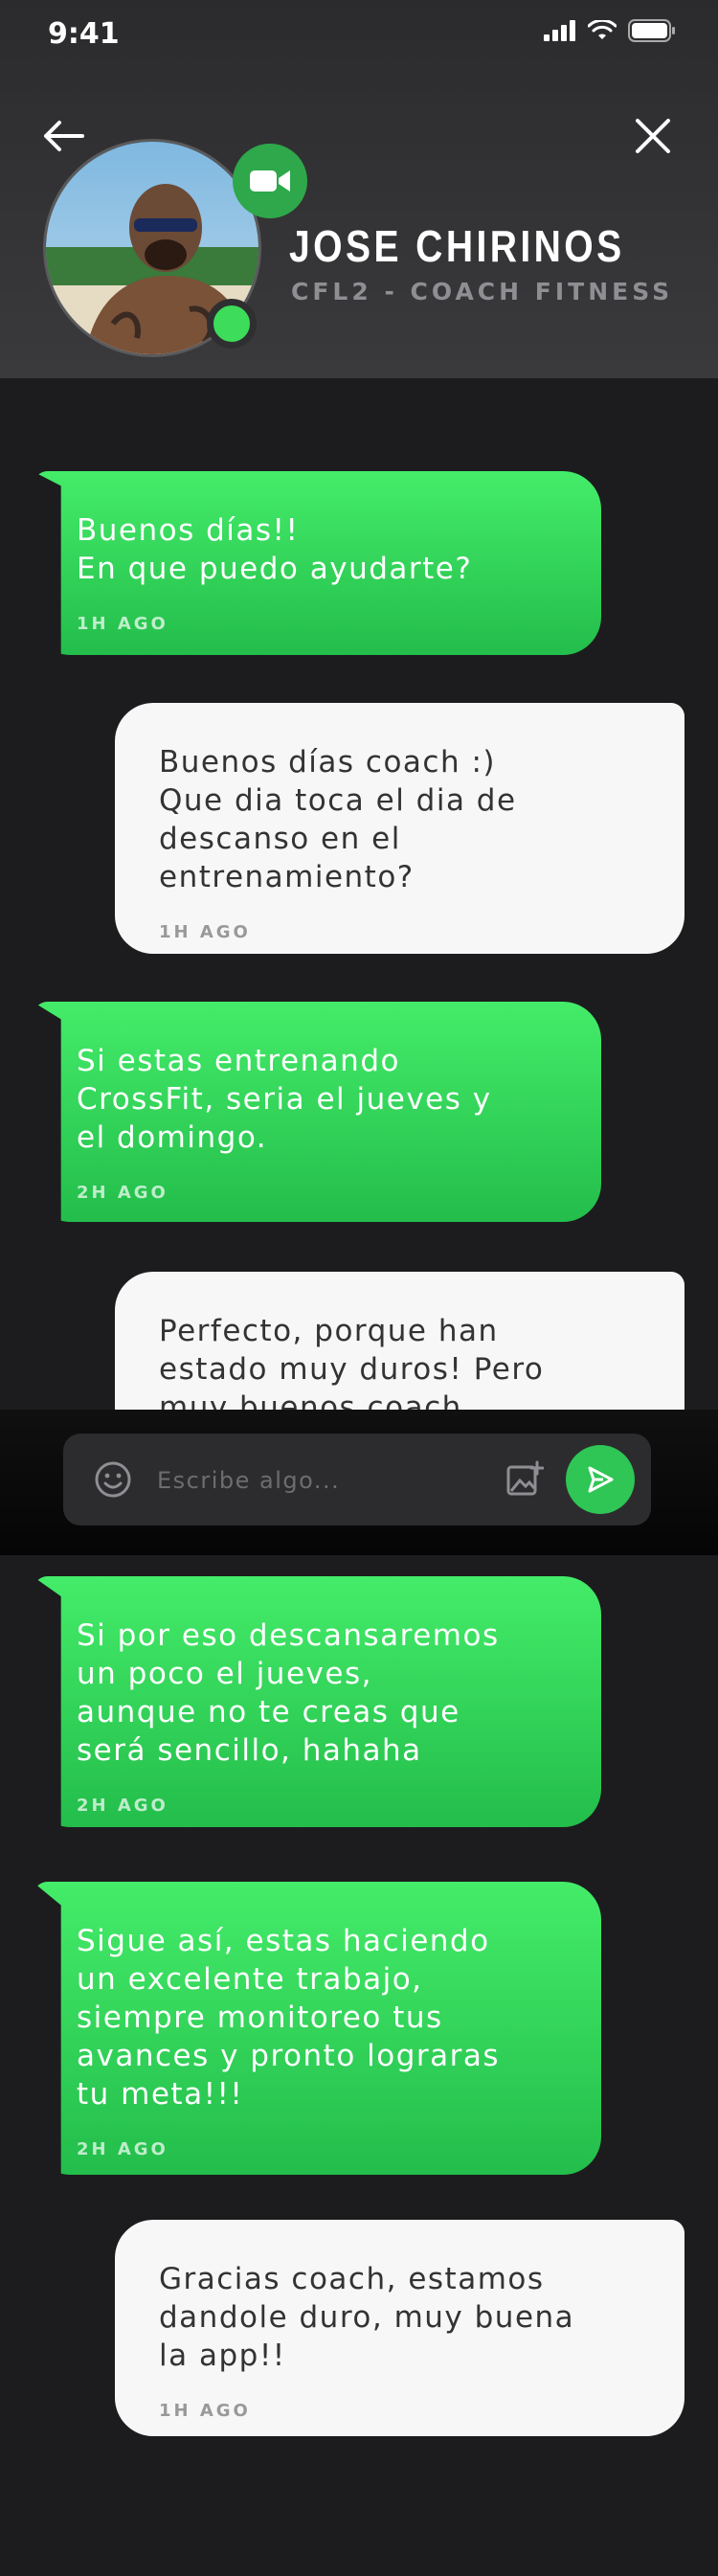  What do you see at coordinates (320, 1480) in the screenshot?
I see `message-input` at bounding box center [320, 1480].